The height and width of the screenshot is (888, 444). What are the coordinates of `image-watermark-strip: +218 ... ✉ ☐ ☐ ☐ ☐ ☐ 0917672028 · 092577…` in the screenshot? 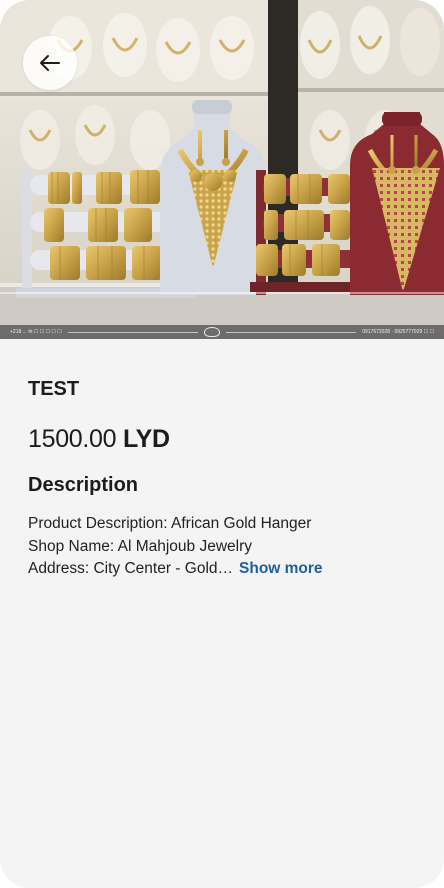 It's located at (222, 332).